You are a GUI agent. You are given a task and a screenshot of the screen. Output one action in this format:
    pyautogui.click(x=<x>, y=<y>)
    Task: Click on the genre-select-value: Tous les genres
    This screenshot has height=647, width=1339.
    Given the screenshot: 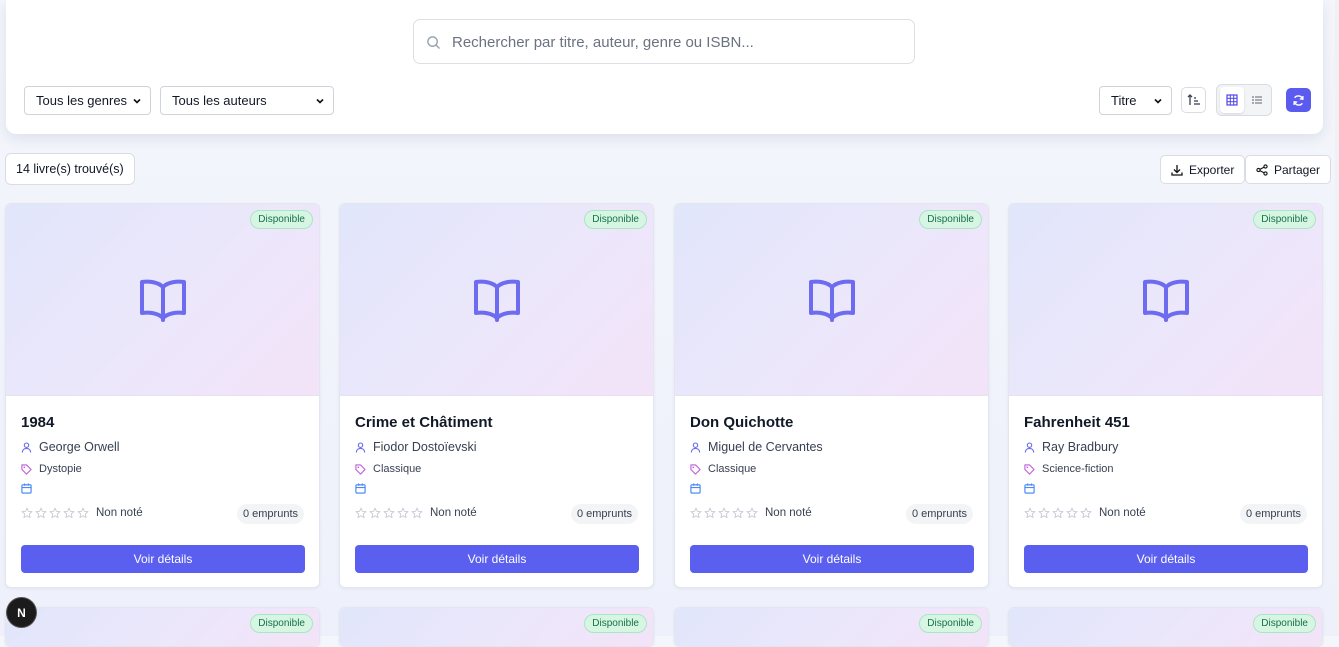 What is the action you would take?
    pyautogui.click(x=82, y=100)
    